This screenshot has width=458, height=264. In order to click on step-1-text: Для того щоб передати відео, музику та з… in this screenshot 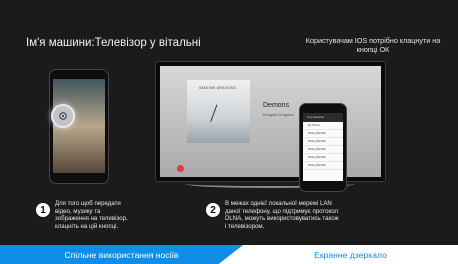, I will do `click(91, 215)`.